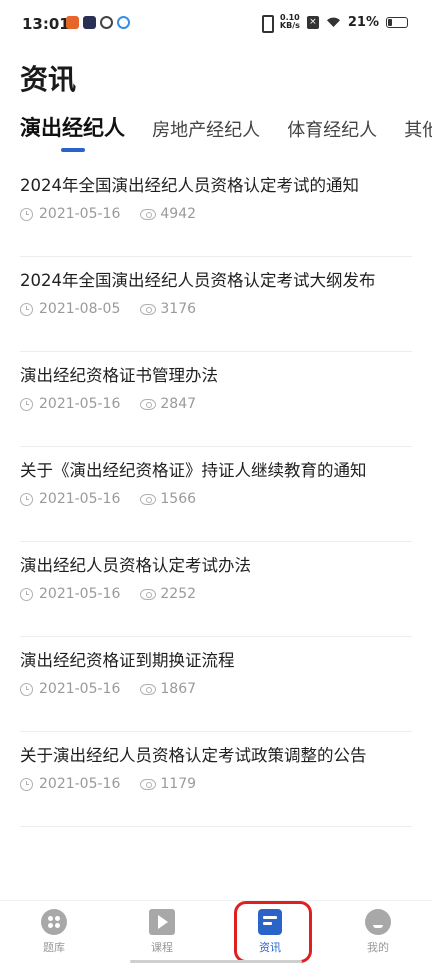  Describe the element at coordinates (198, 280) in the screenshot. I see `news-title: 2024年全国演出经纪人员资格认定考试大纲发布` at that location.